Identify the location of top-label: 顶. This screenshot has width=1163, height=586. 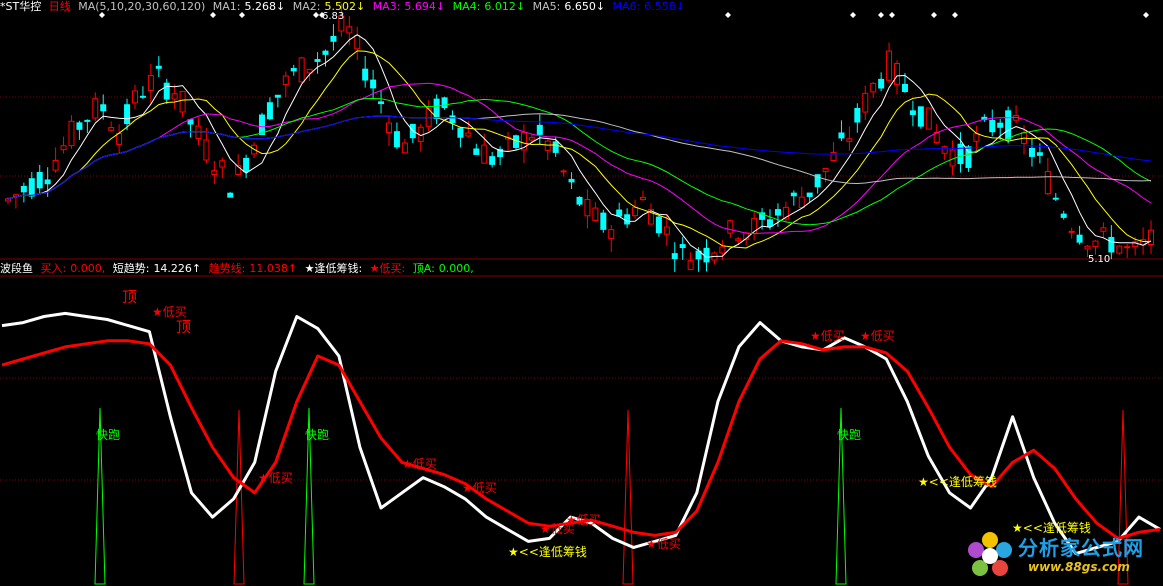
(129, 297).